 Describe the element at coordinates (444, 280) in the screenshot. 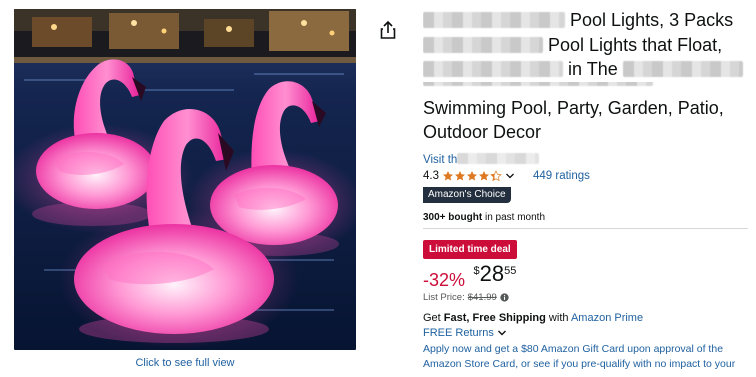

I see `discount-percent: -32%` at that location.